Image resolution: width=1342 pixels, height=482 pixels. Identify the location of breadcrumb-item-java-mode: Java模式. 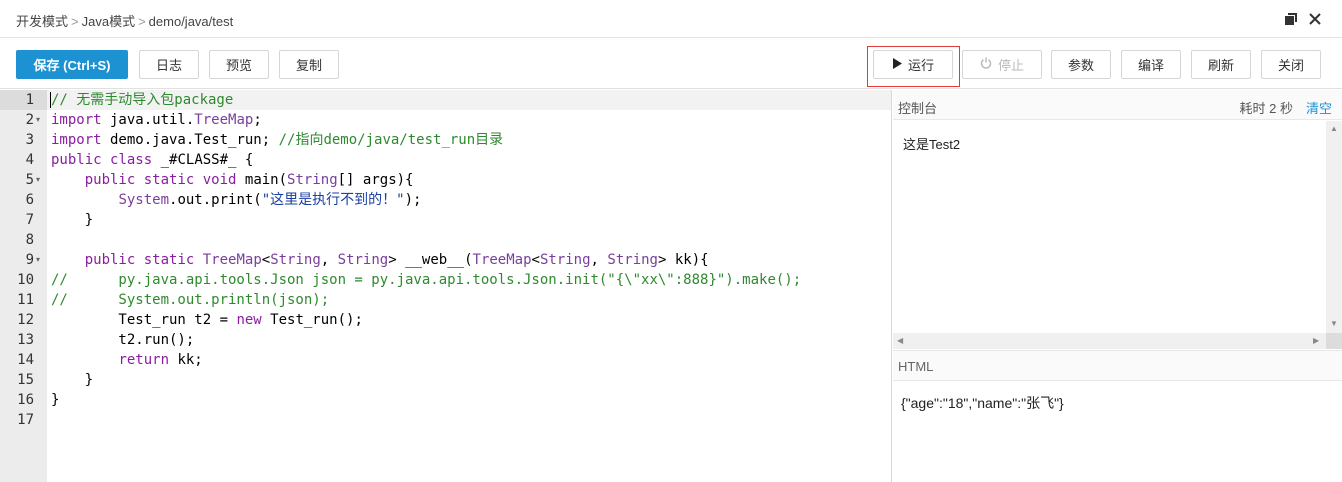
(108, 21).